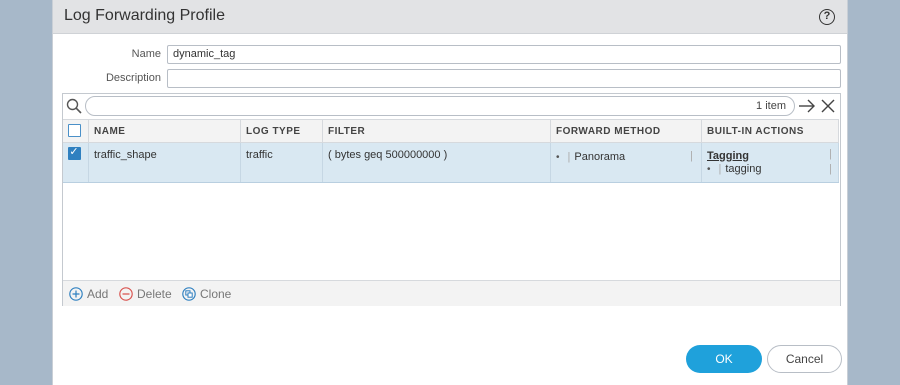 This screenshot has width=900, height=385. What do you see at coordinates (771, 106) in the screenshot?
I see `item-count: 1 item` at bounding box center [771, 106].